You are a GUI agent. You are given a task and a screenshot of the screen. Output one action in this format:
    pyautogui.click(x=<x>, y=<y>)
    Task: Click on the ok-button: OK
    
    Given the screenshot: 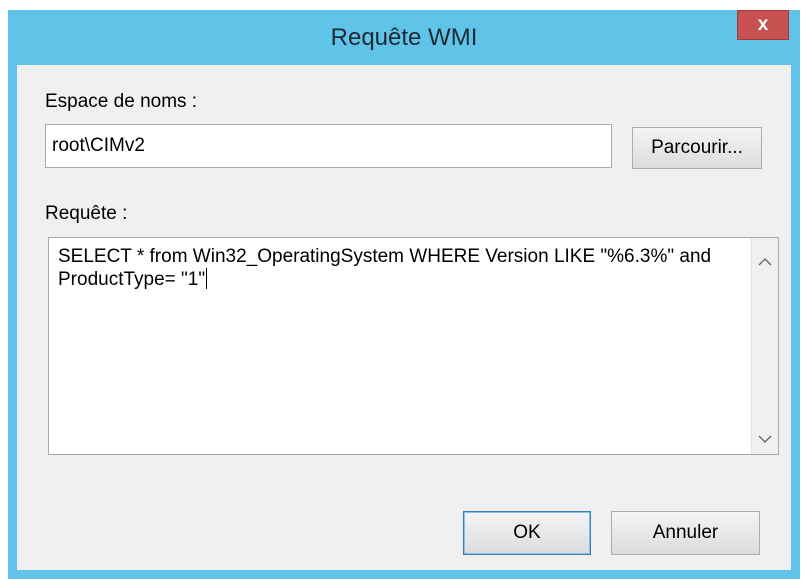 What is the action you would take?
    pyautogui.click(x=527, y=533)
    